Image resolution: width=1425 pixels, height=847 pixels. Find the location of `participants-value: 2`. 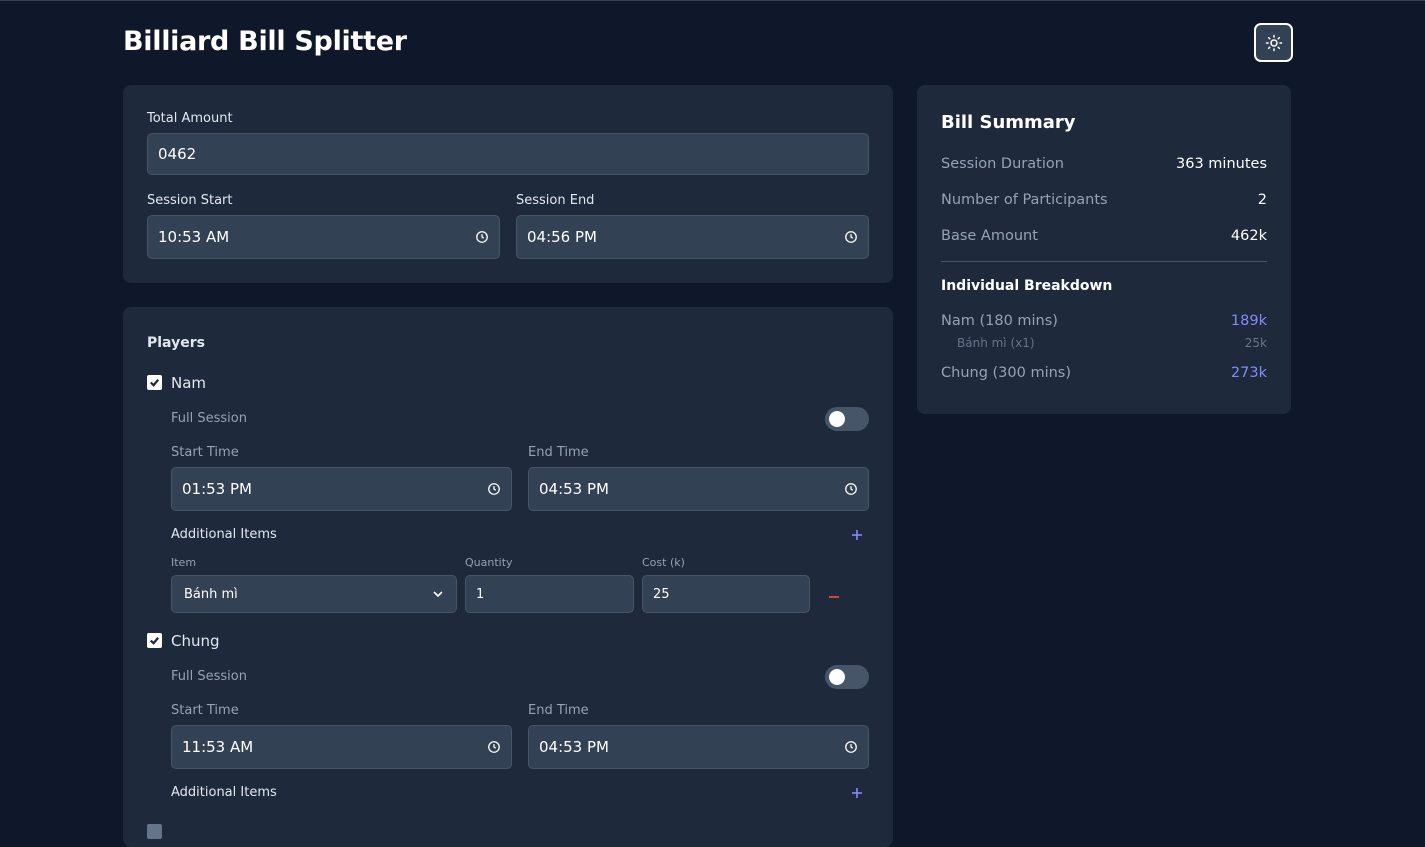

participants-value: 2 is located at coordinates (1262, 200).